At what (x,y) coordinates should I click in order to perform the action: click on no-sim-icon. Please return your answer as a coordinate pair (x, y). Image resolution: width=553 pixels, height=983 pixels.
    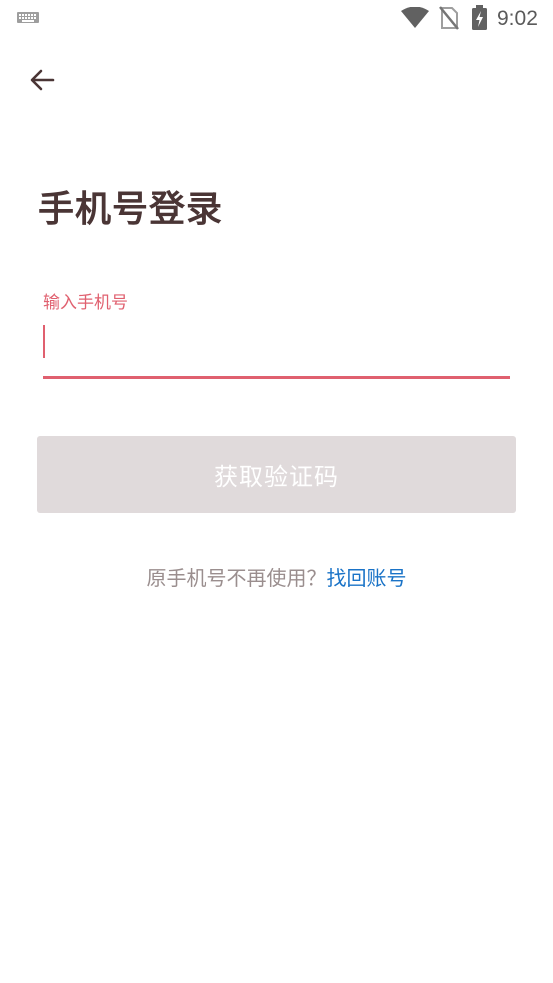
    Looking at the image, I should click on (449, 18).